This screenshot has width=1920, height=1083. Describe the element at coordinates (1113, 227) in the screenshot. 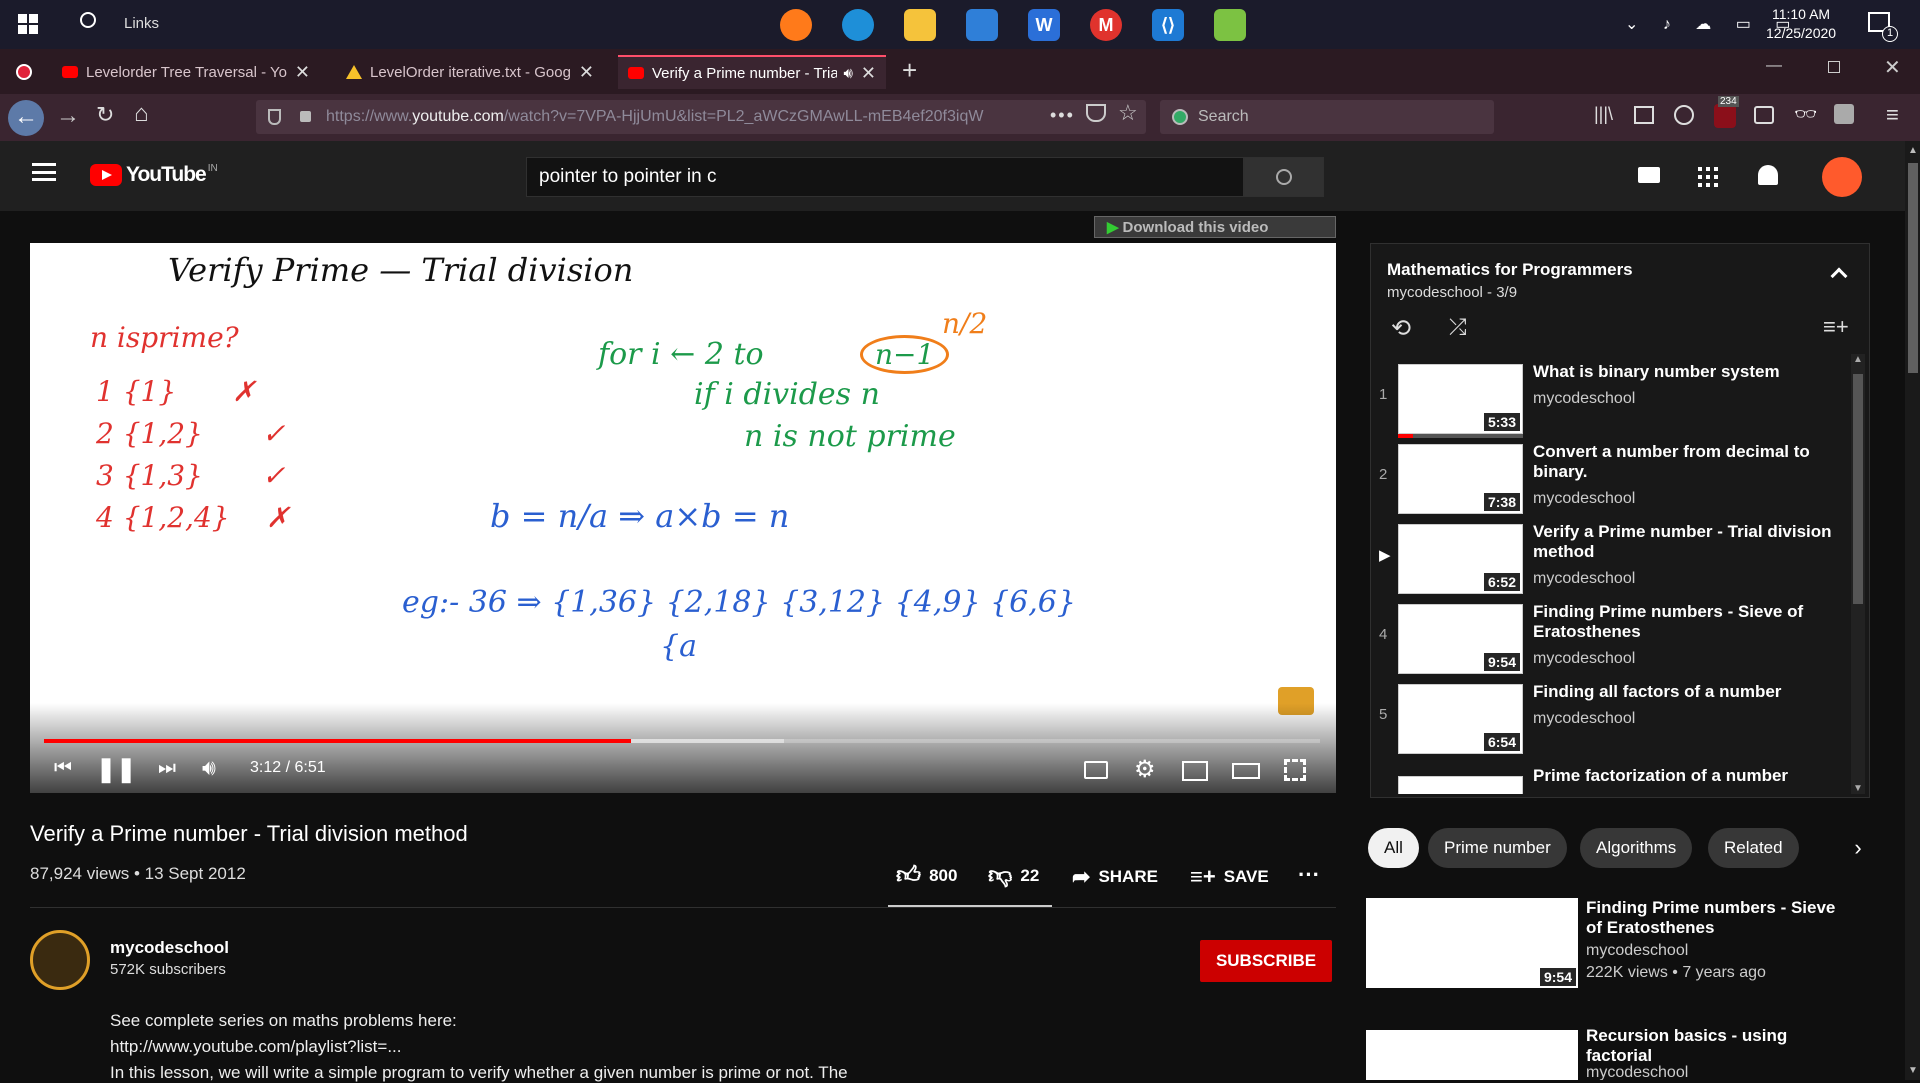

I see `play-icon: ▶` at that location.